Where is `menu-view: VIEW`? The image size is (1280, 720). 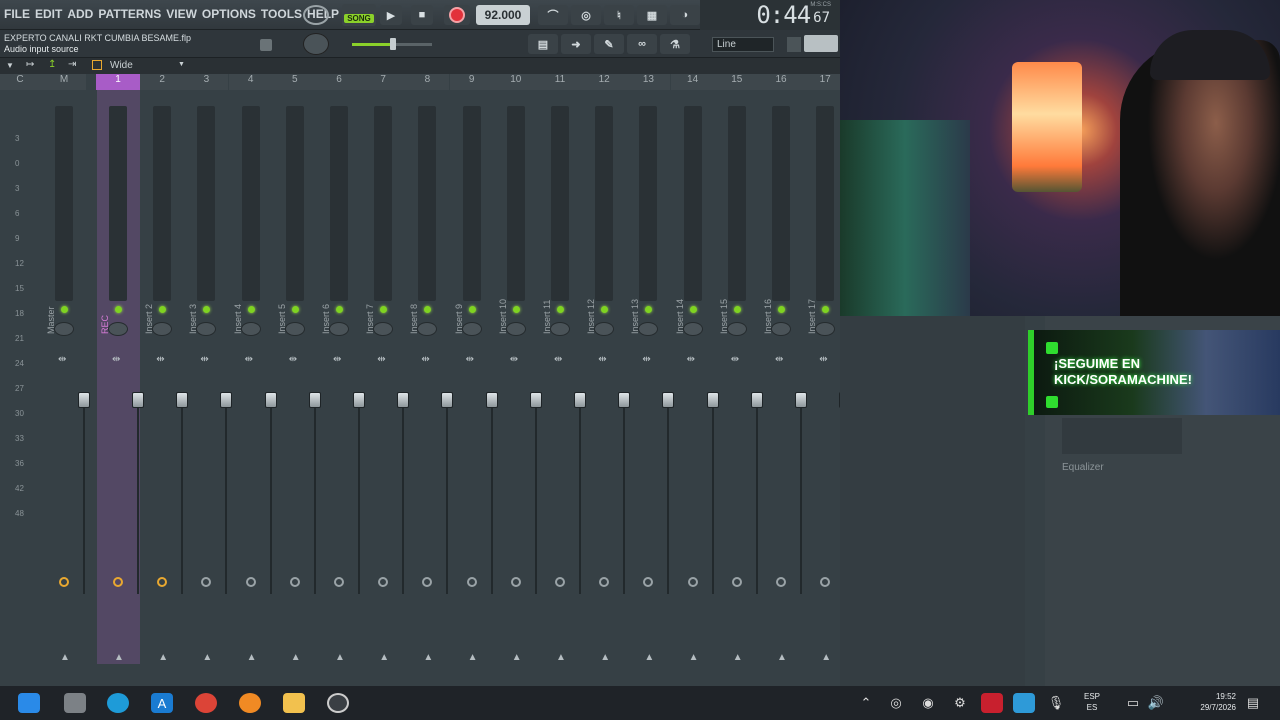 menu-view: VIEW is located at coordinates (181, 14).